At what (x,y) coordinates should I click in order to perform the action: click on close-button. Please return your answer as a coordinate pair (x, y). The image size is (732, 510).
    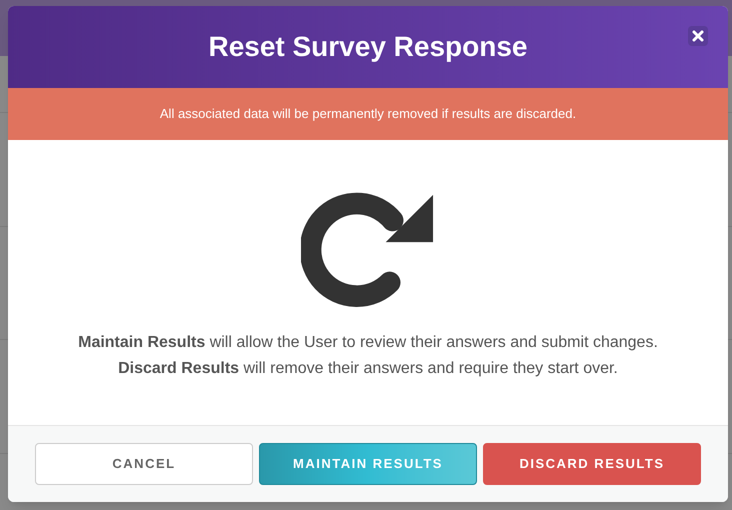
    Looking at the image, I should click on (698, 36).